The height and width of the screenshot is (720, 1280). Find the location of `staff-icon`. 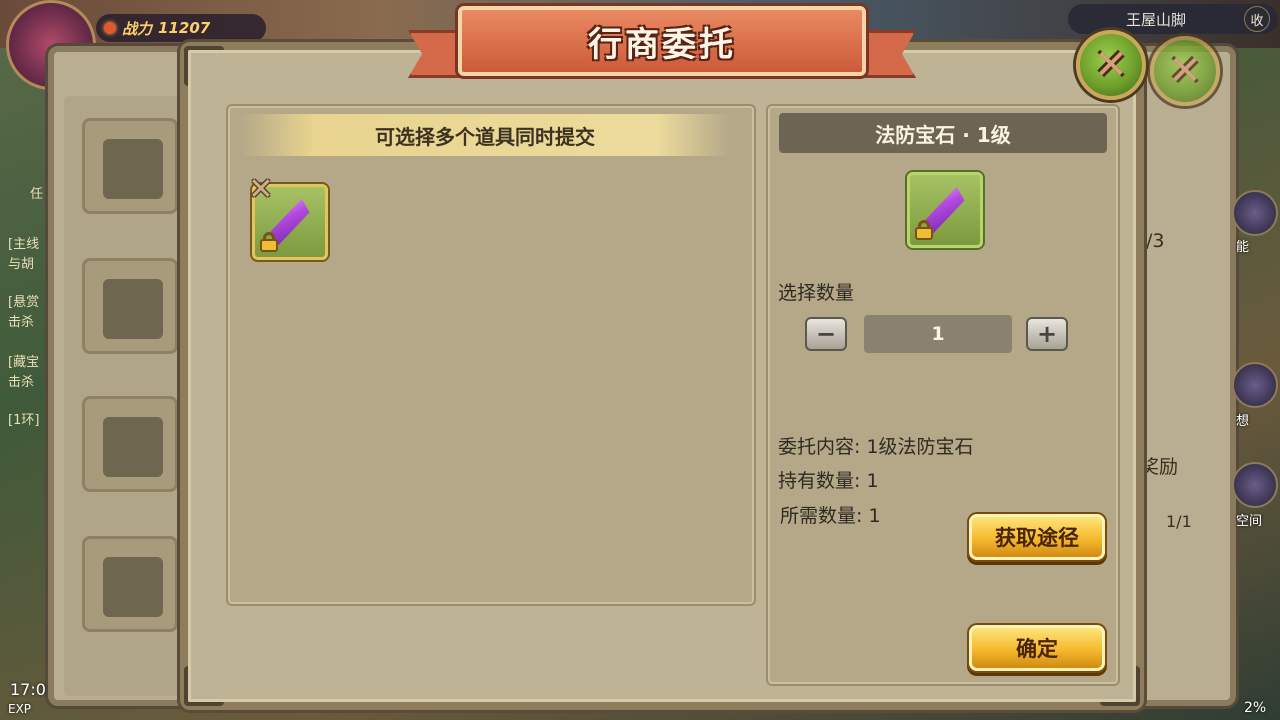

staff-icon is located at coordinates (133, 447).